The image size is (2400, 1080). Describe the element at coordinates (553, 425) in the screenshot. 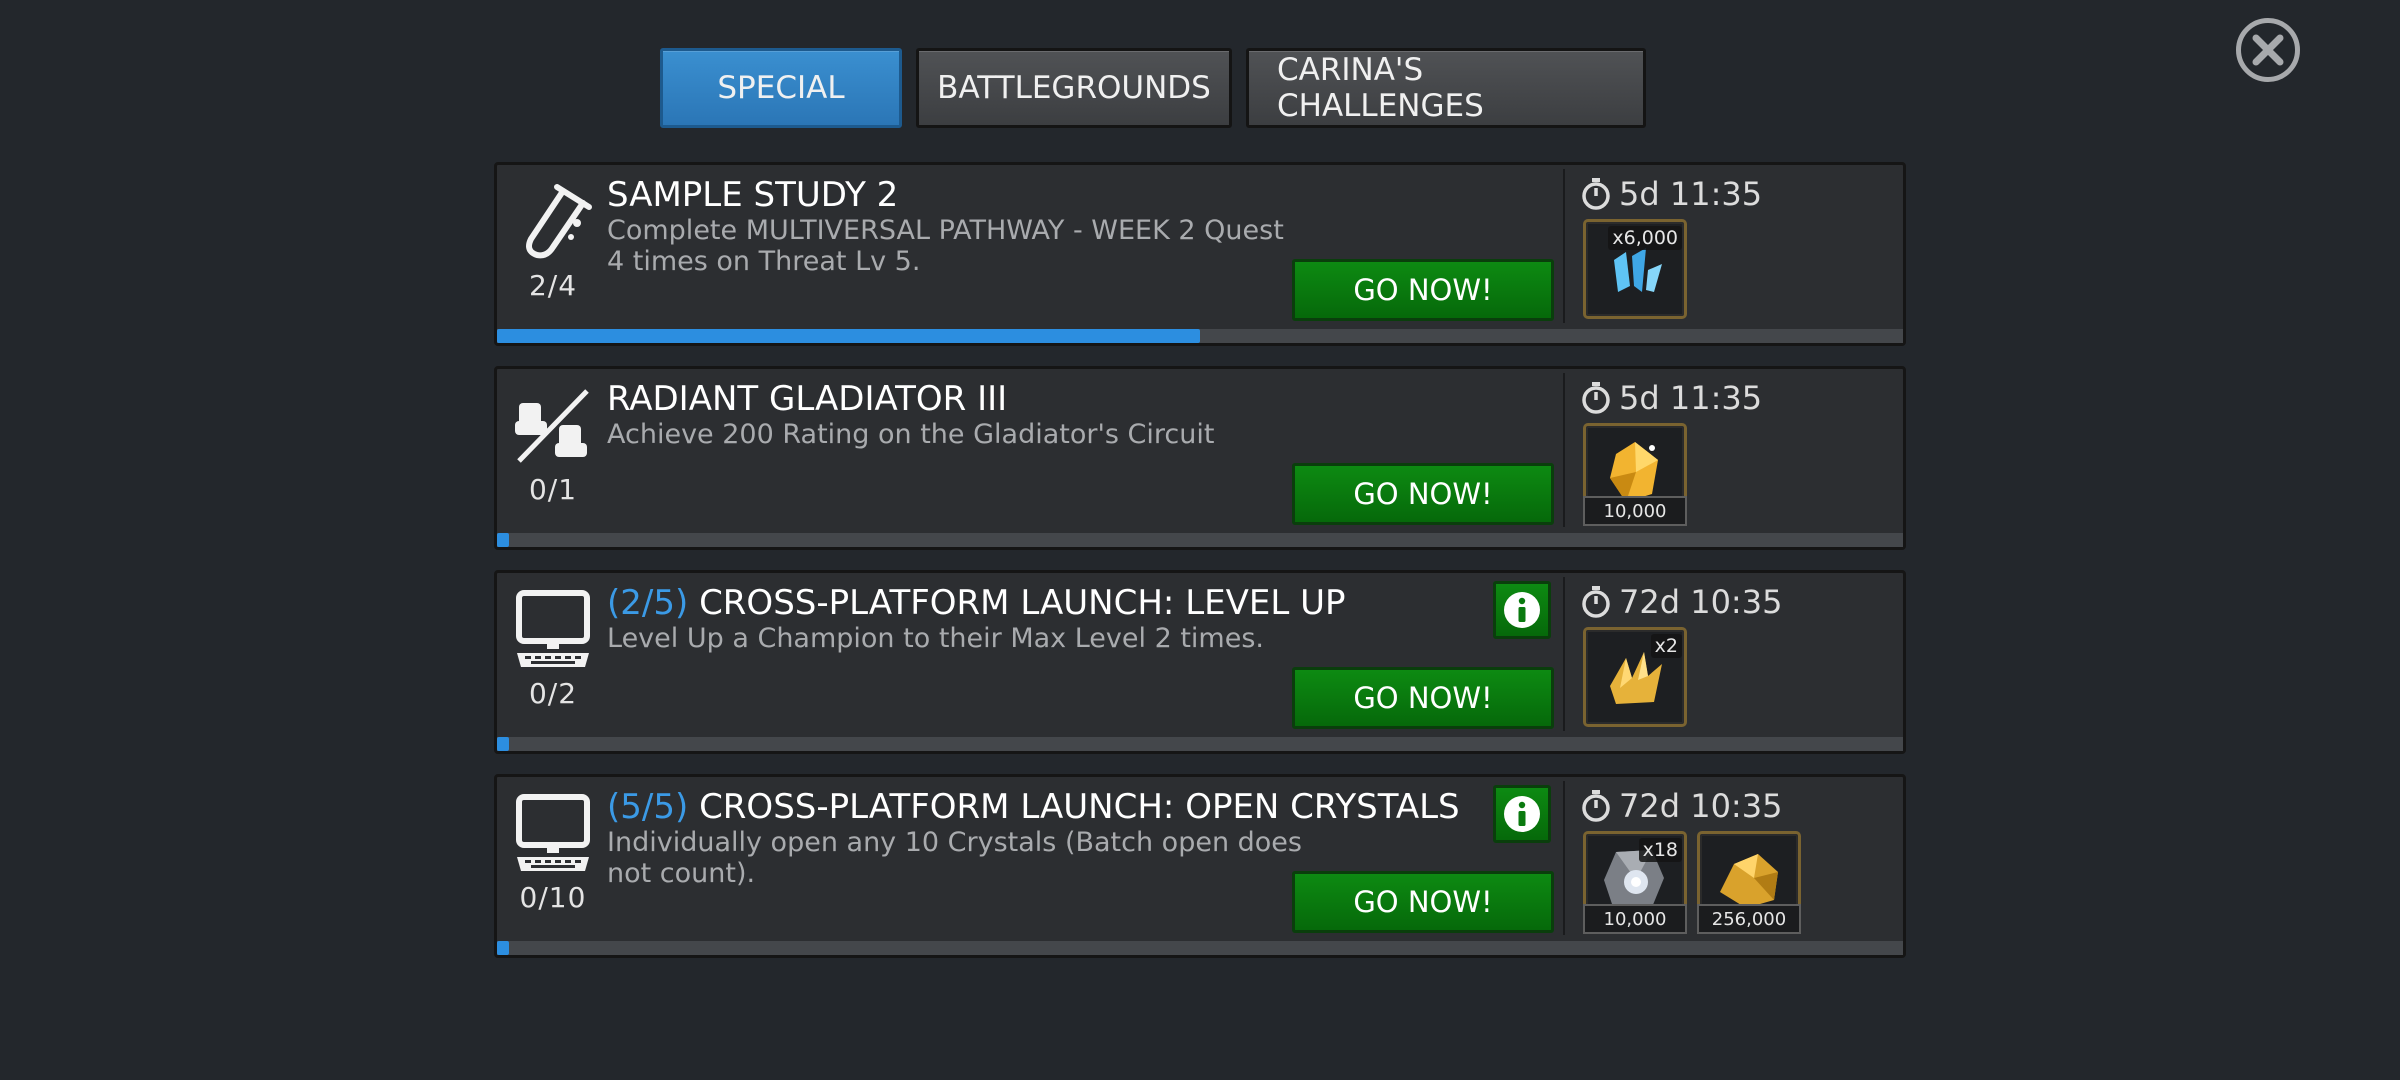

I see `gladiator-icon` at that location.